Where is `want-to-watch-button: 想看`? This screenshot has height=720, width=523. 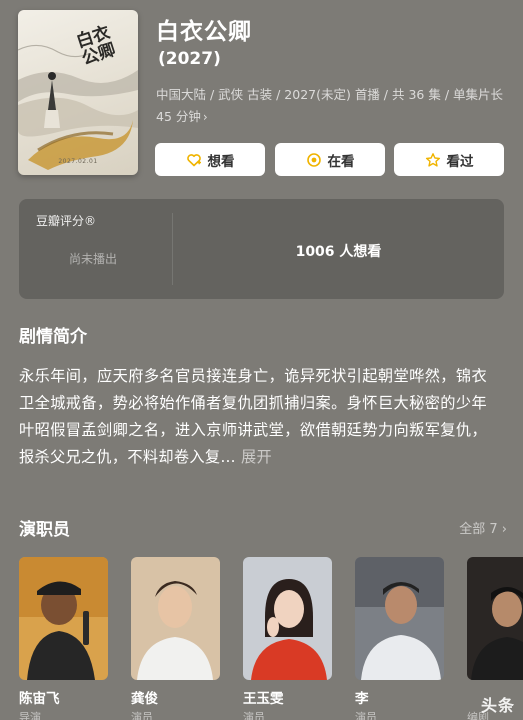
want-to-watch-button: 想看 is located at coordinates (210, 159).